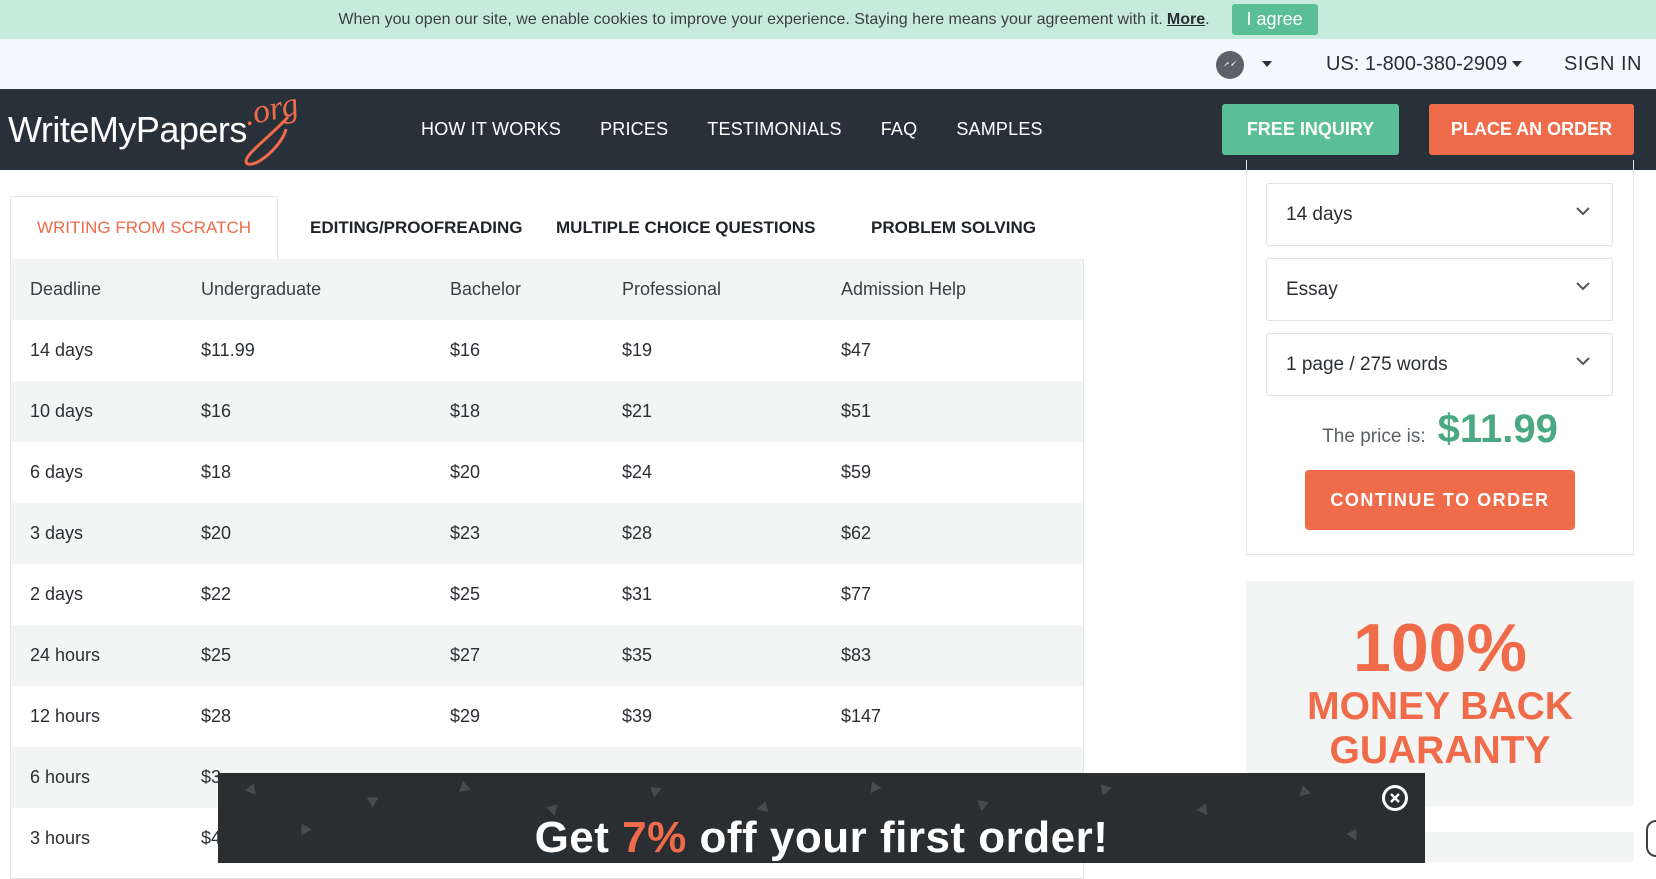 The image size is (1656, 879). I want to click on table-cell: $39, so click(637, 716).